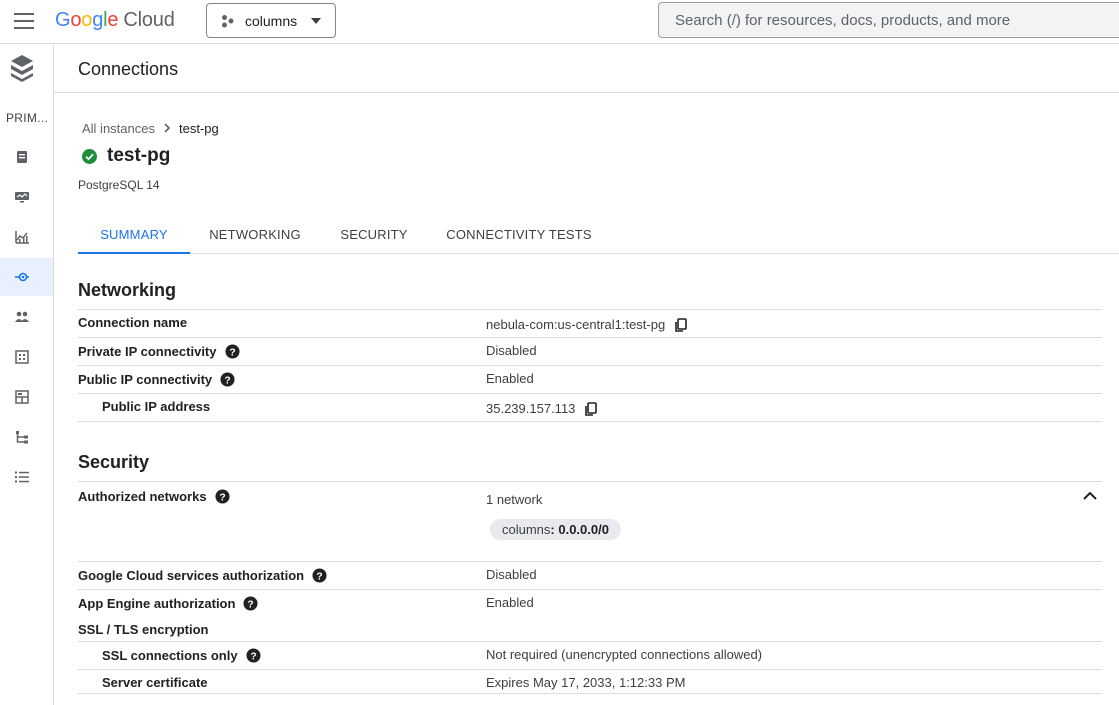 The height and width of the screenshot is (705, 1119). I want to click on public-ip-label-group: Public IP connectivity ?, so click(156, 379).